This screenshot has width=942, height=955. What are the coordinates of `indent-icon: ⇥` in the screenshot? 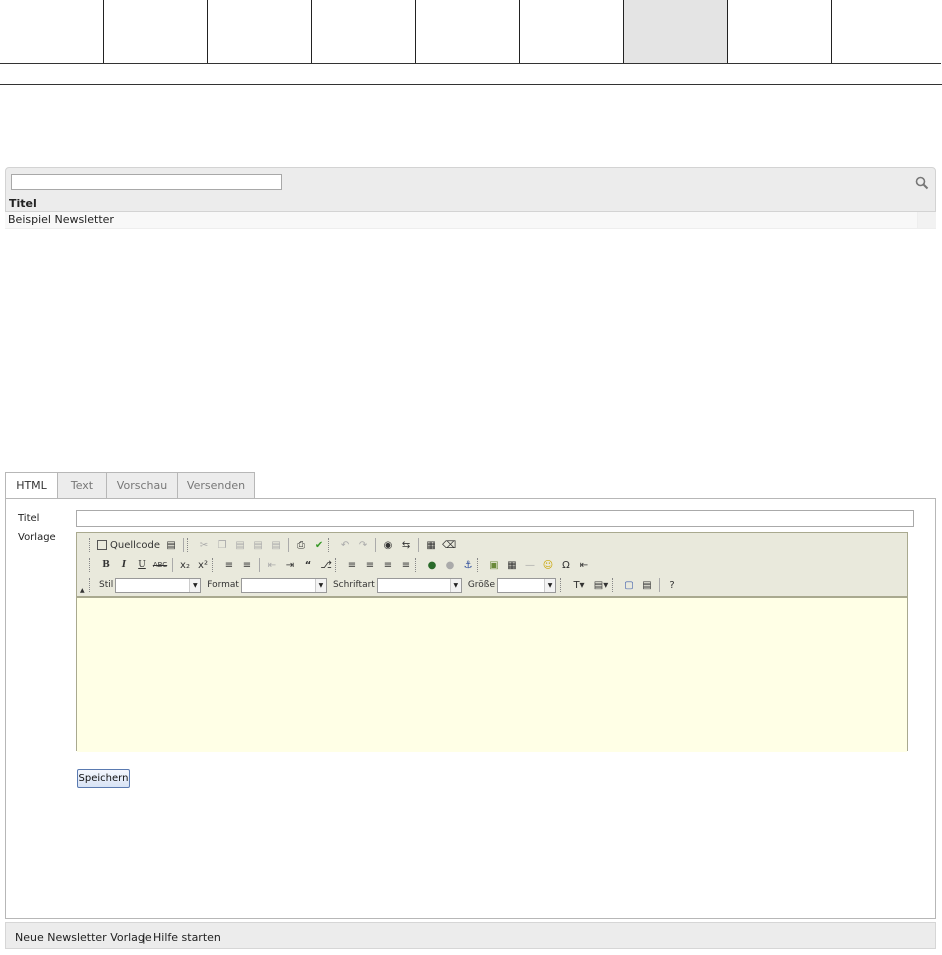 It's located at (290, 565).